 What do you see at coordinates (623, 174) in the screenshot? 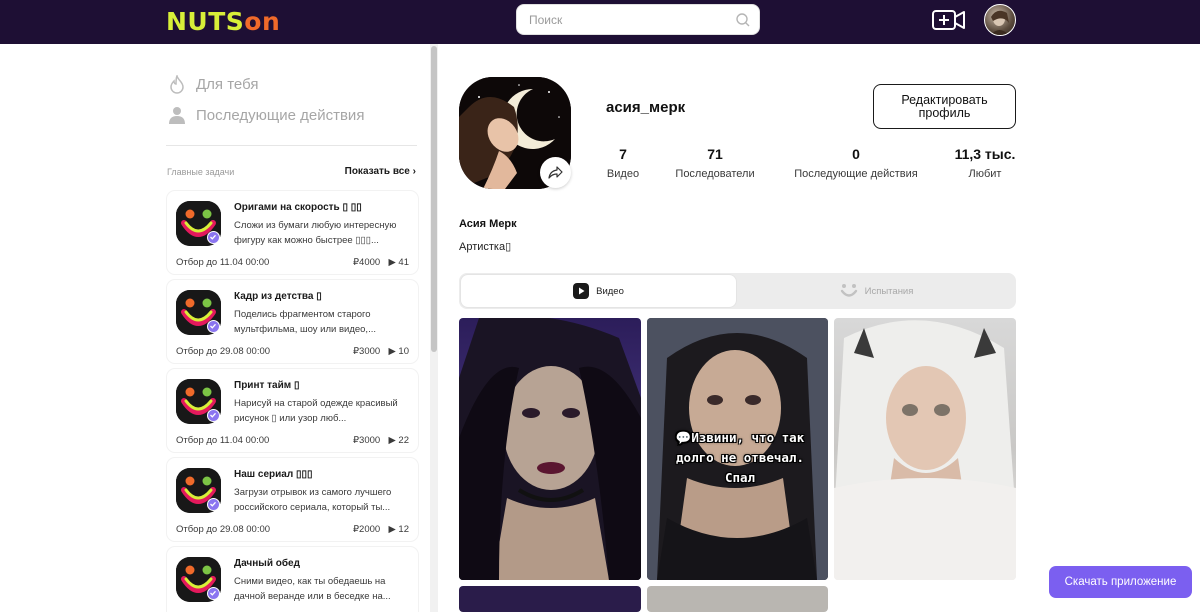
I see `stat-label: Видео` at bounding box center [623, 174].